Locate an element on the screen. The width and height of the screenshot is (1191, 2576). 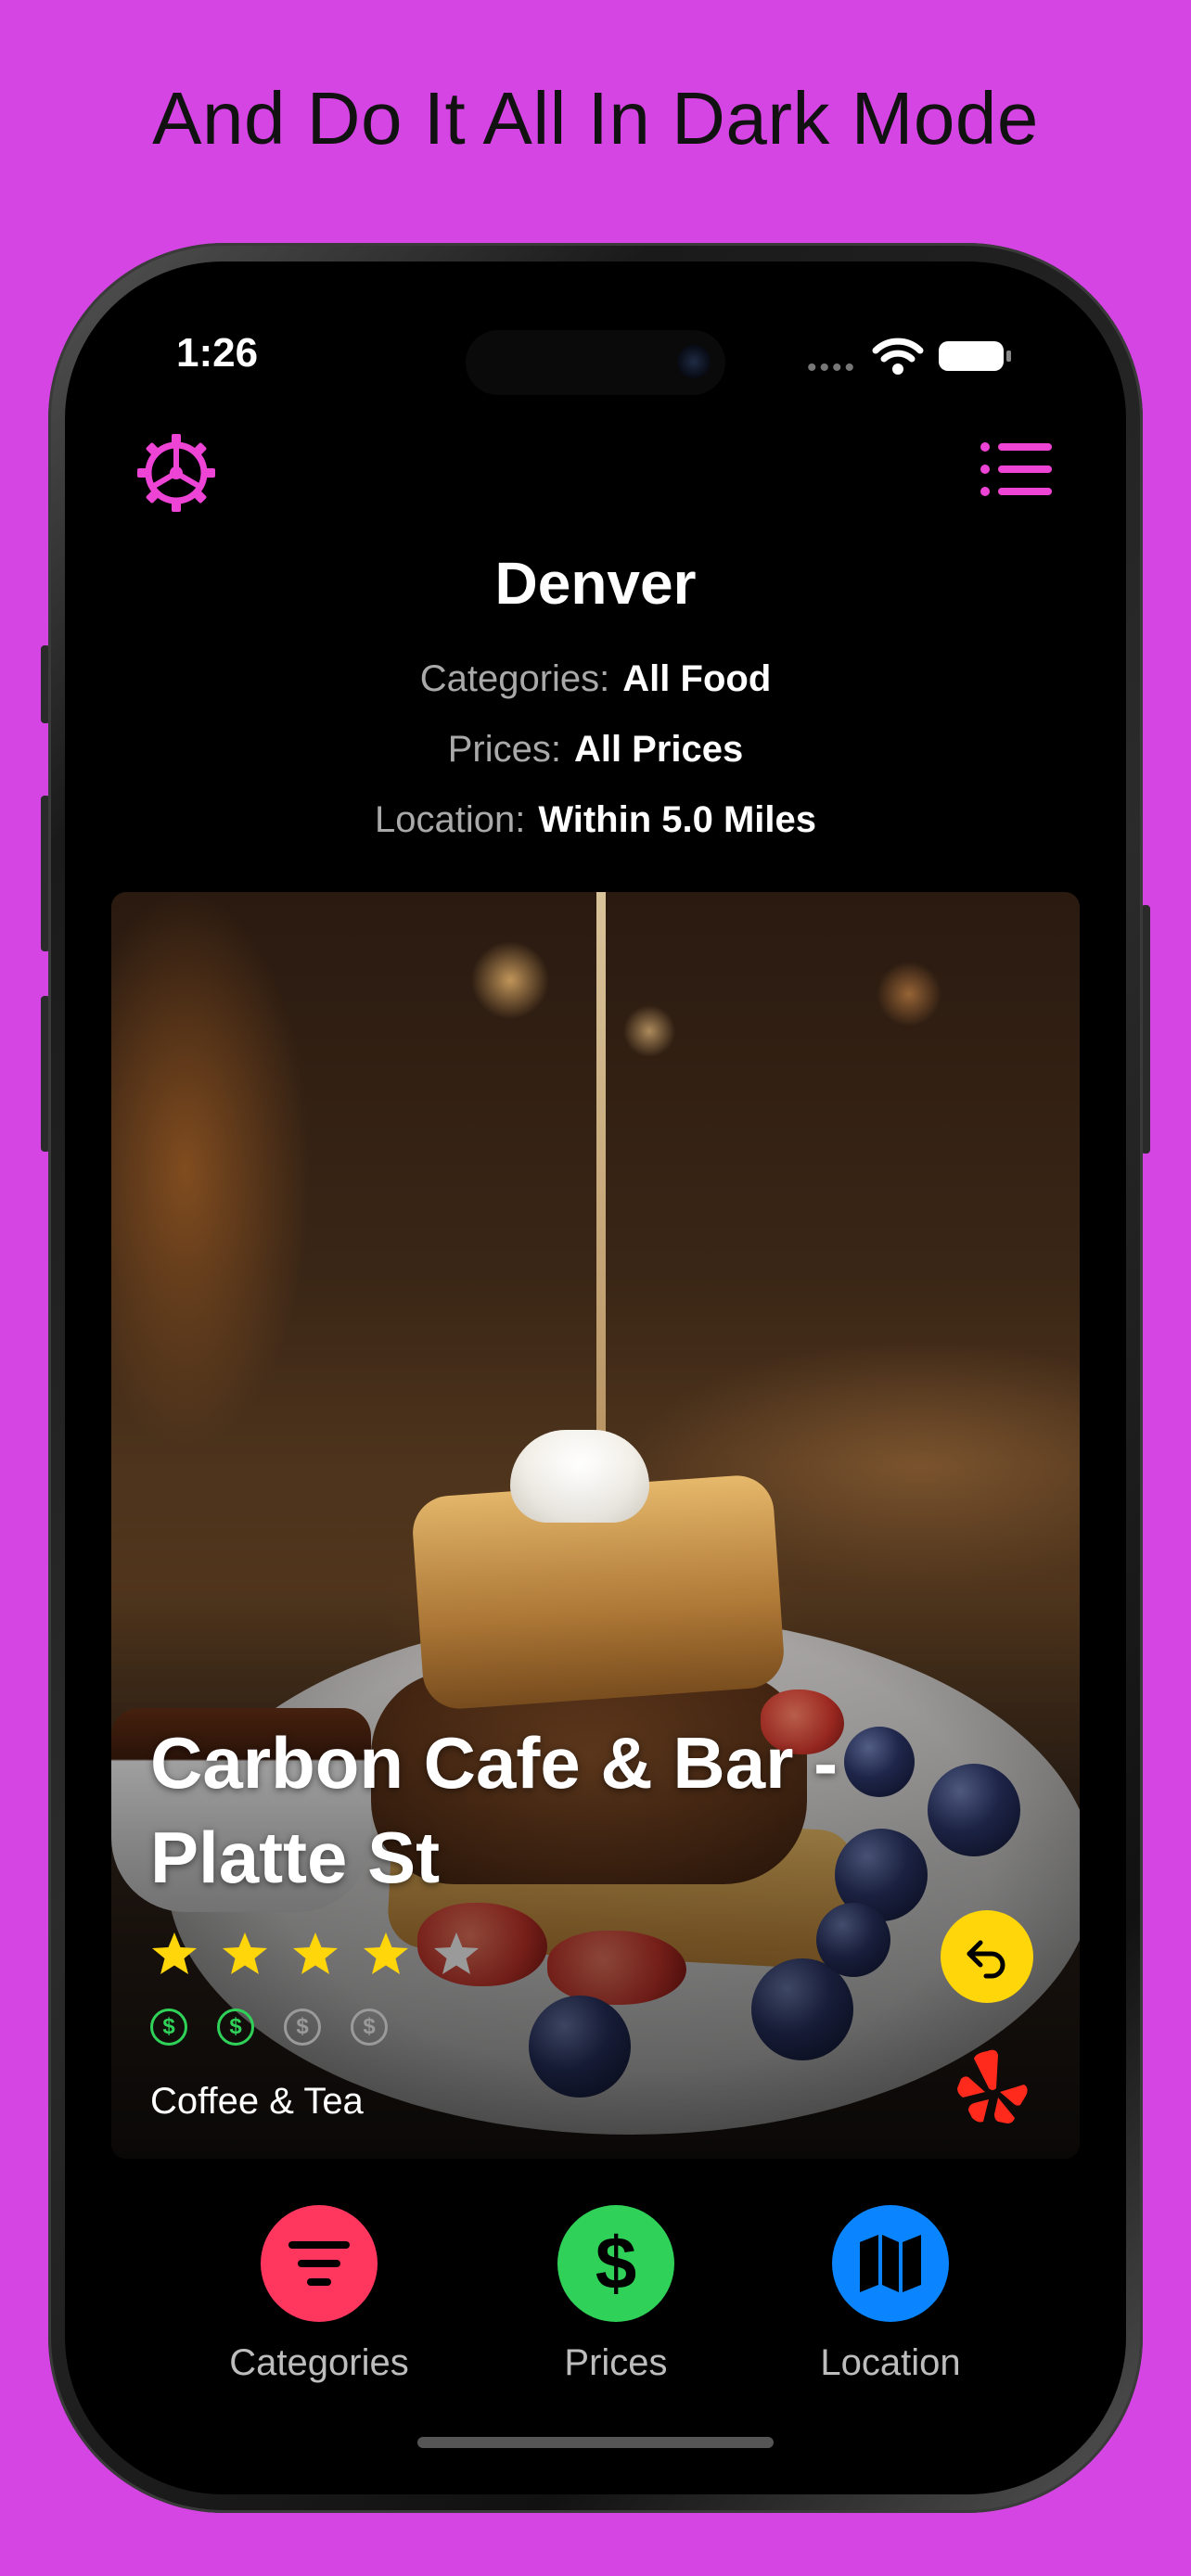
prices-button: $ is located at coordinates (615, 2263).